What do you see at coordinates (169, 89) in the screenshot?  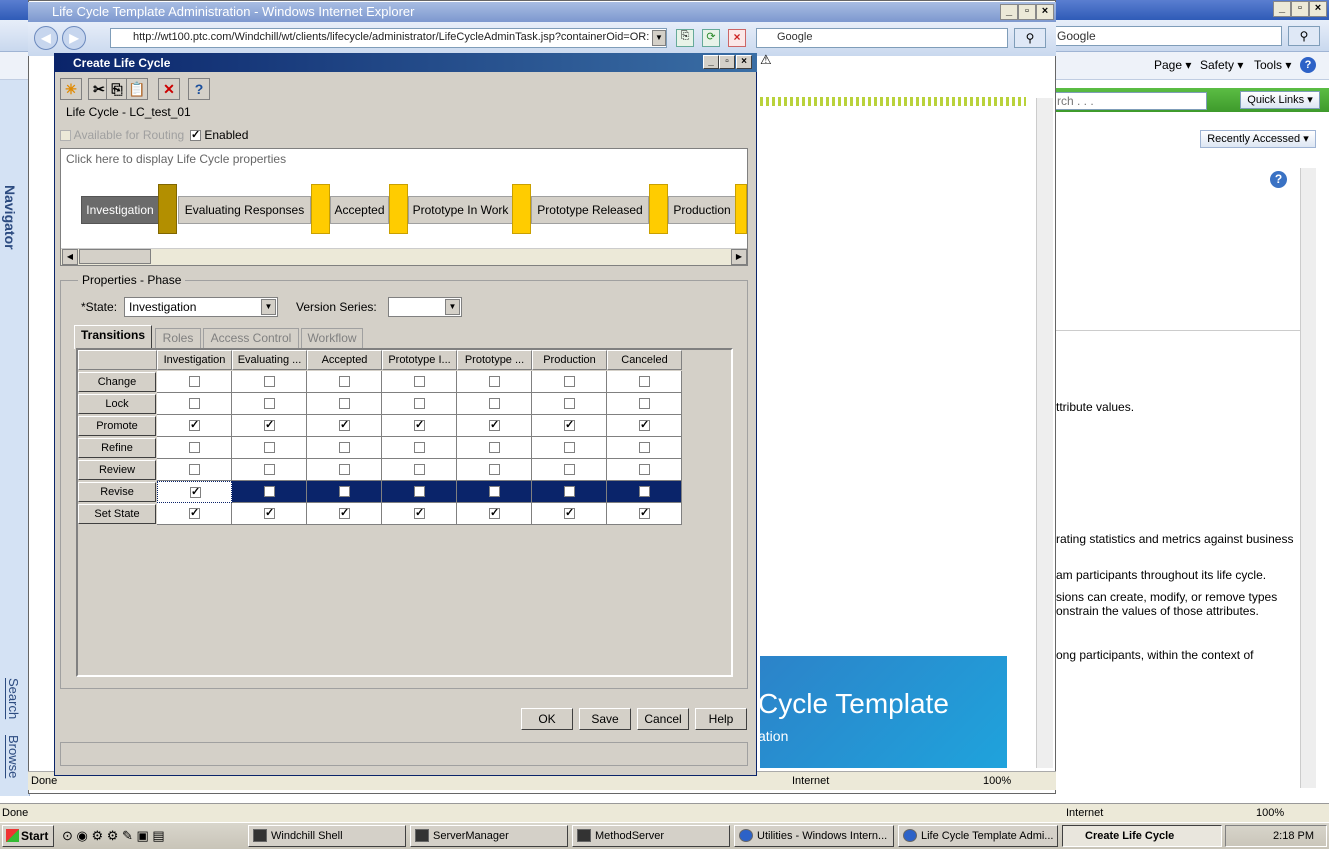 I see `delete-icon: ✕` at bounding box center [169, 89].